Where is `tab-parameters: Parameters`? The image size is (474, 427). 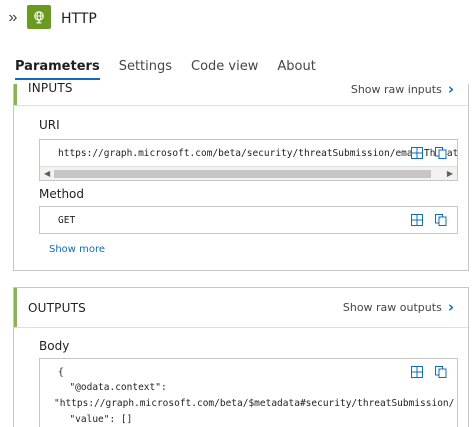
tab-parameters: Parameters is located at coordinates (57, 69).